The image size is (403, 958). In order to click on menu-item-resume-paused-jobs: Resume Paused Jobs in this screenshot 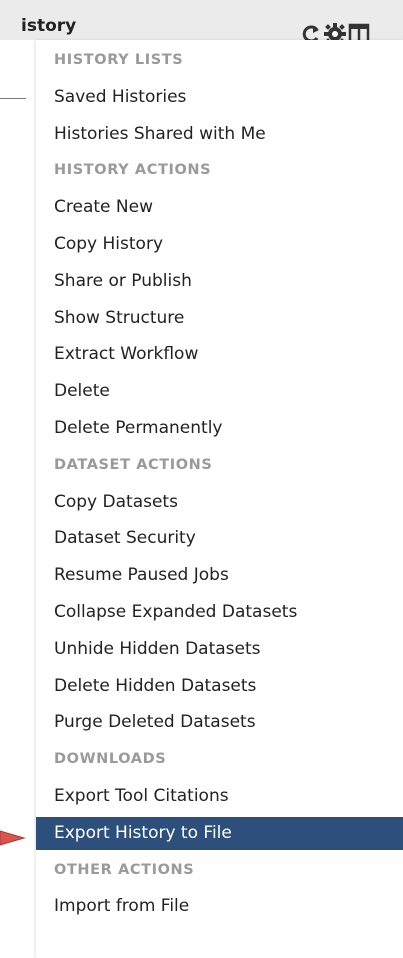, I will do `click(219, 575)`.